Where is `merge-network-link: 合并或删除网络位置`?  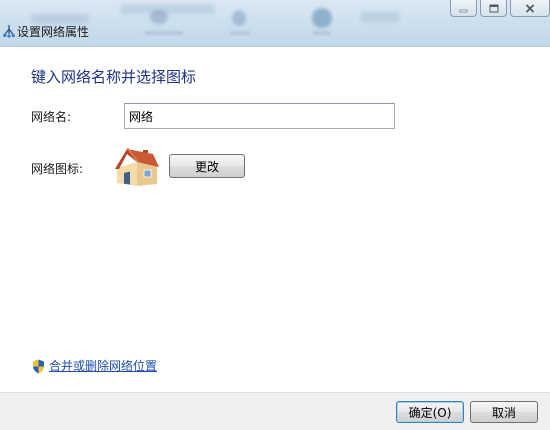 merge-network-link: 合并或删除网络位置 is located at coordinates (94, 366).